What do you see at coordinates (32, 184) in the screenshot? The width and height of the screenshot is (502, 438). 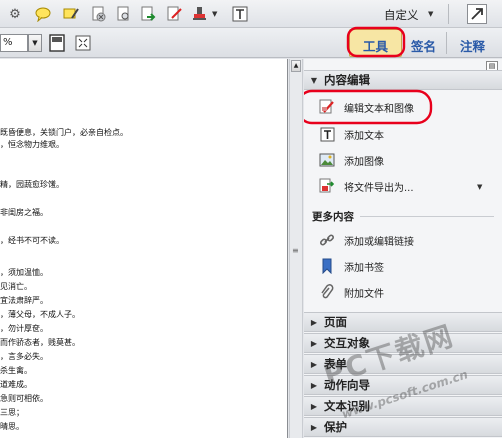 I see `document-text-line: 精，园蔬愈珍馐。` at bounding box center [32, 184].